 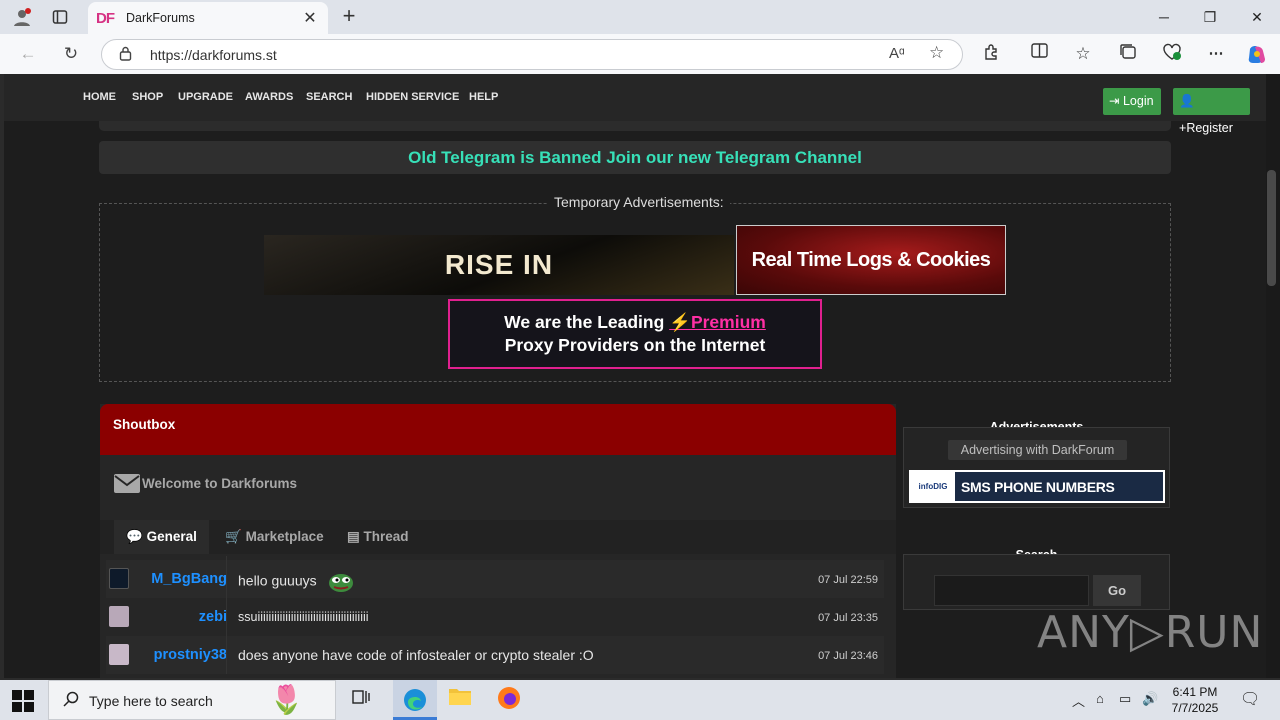 What do you see at coordinates (161, 537) in the screenshot?
I see `tab-general: 💬 General` at bounding box center [161, 537].